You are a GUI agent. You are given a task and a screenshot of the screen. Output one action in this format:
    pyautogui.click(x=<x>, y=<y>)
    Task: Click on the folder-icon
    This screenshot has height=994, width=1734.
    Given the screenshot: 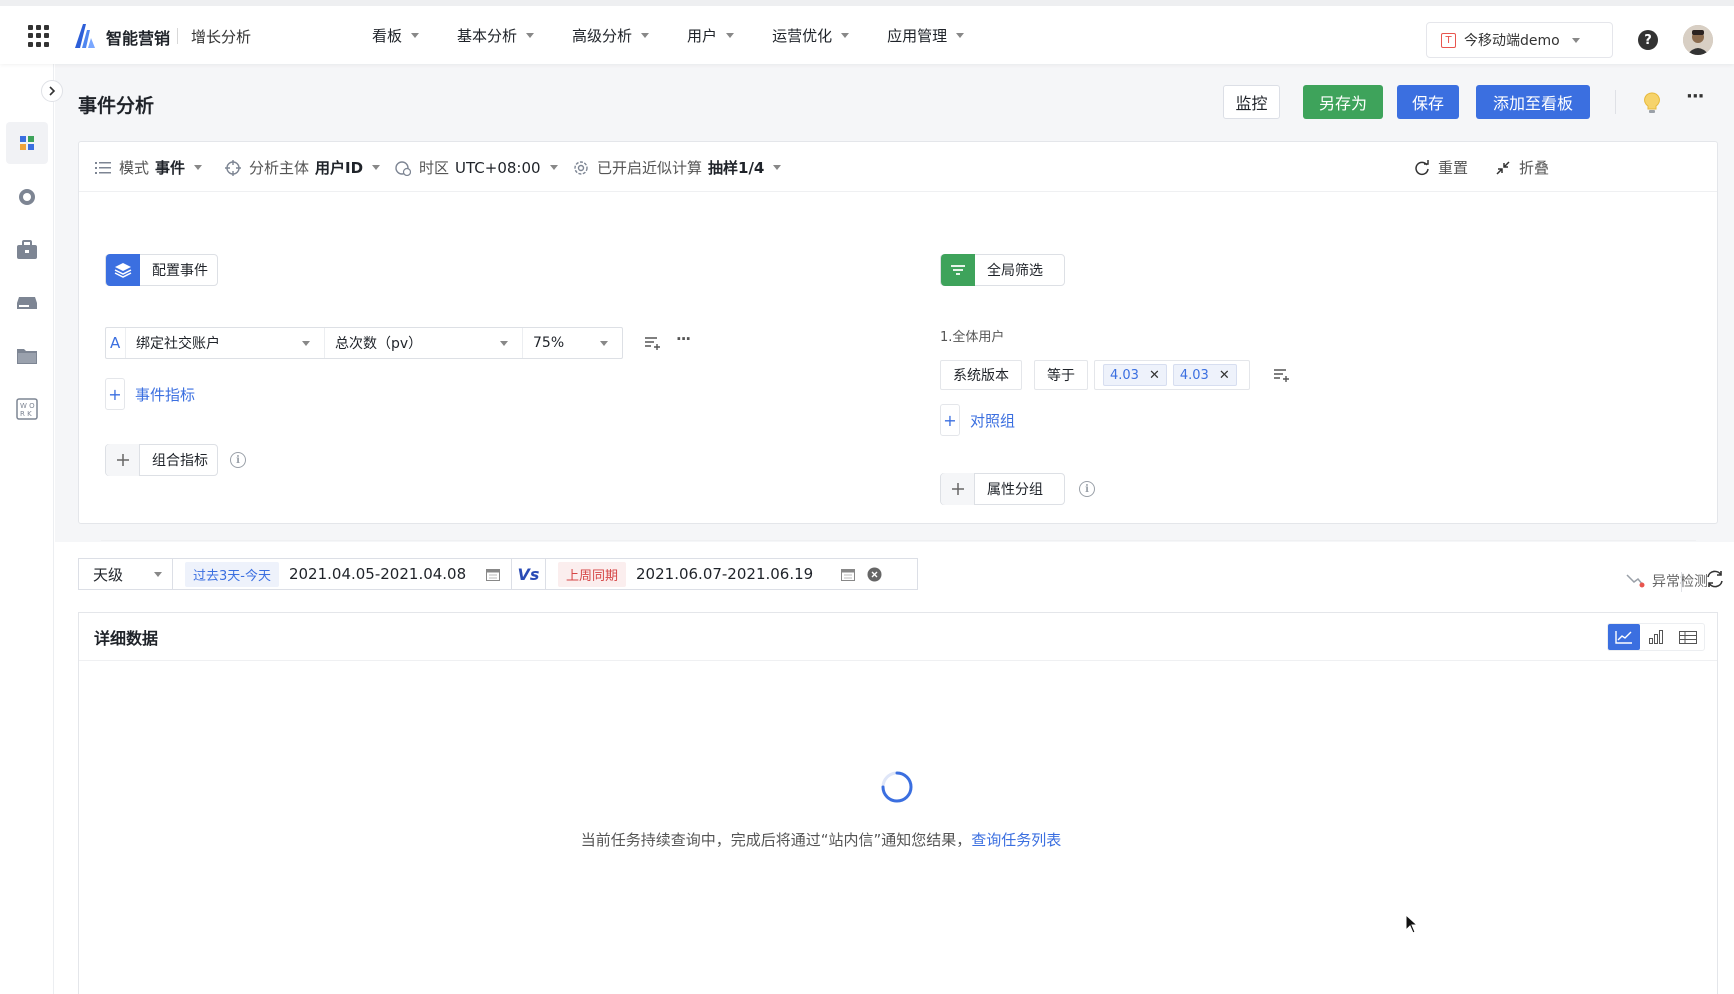 What is the action you would take?
    pyautogui.click(x=27, y=356)
    